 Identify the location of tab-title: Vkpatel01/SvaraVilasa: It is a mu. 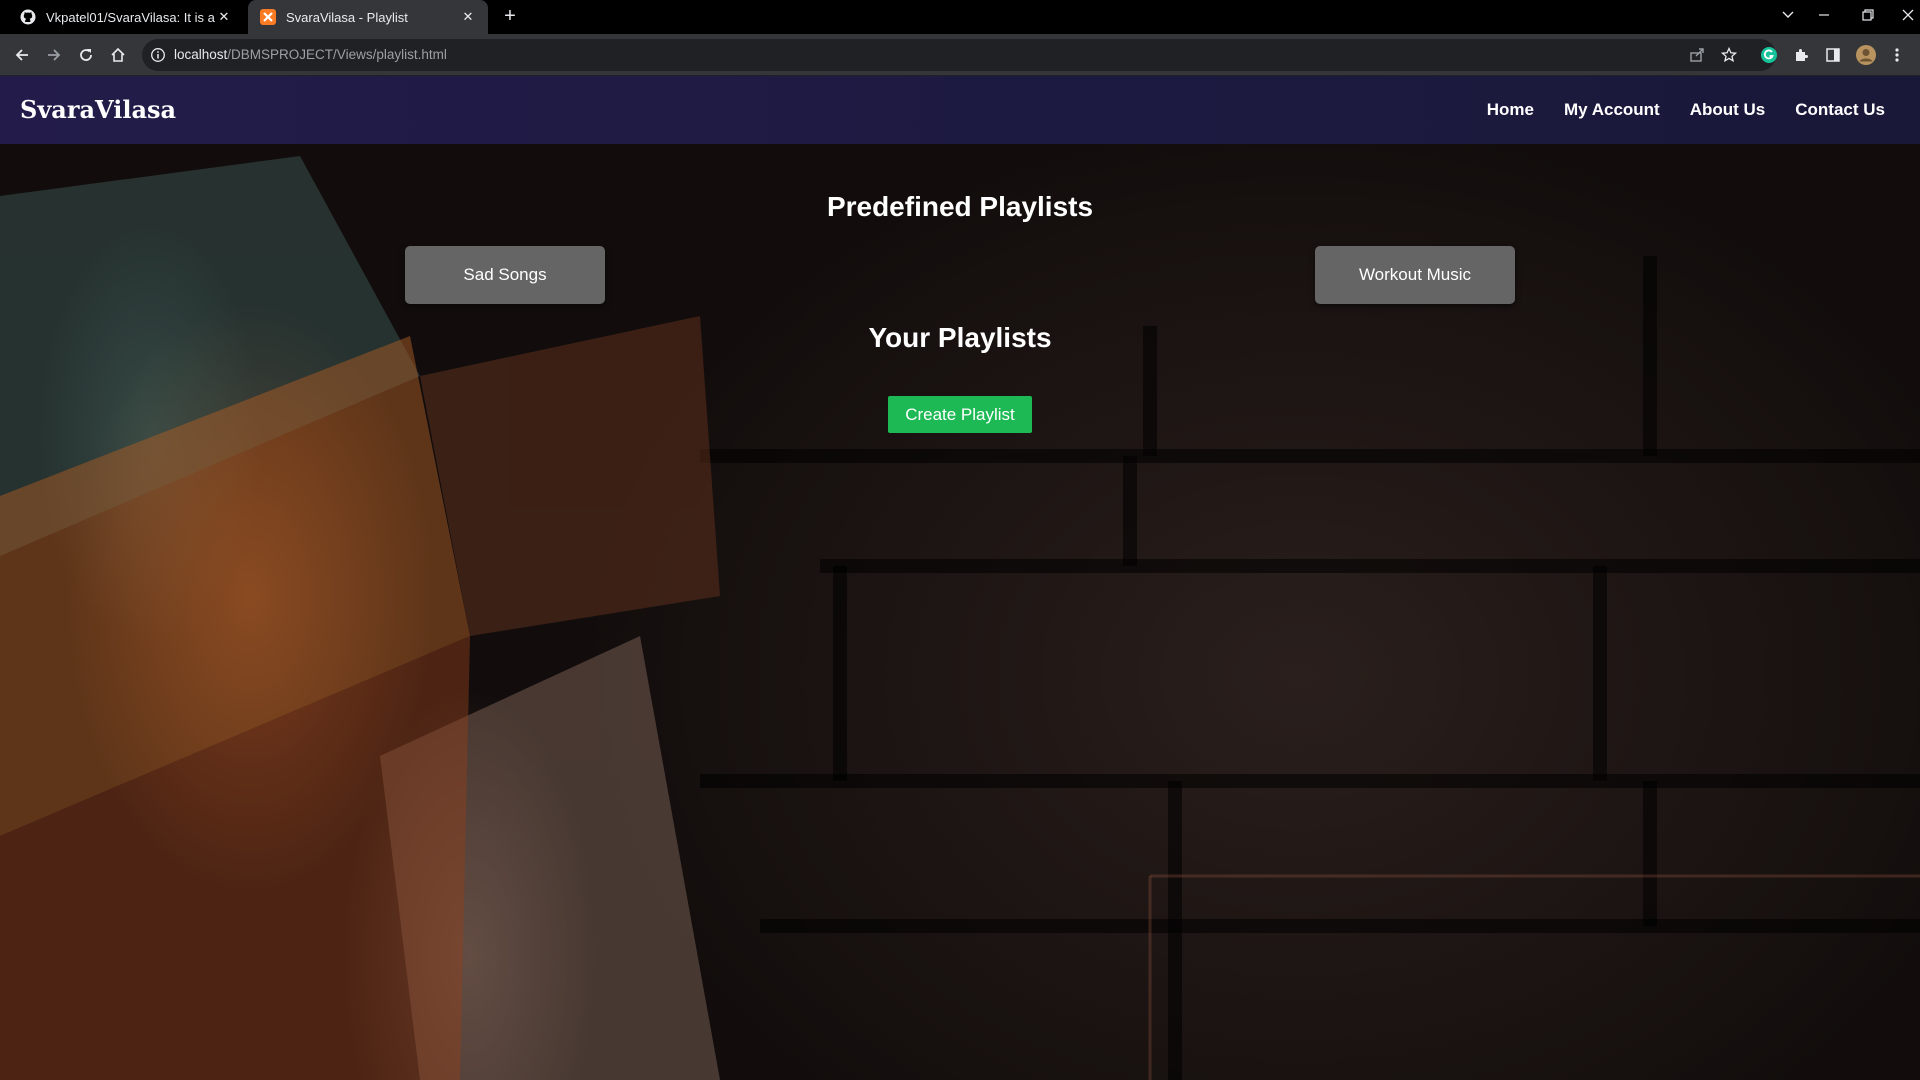
(131, 17).